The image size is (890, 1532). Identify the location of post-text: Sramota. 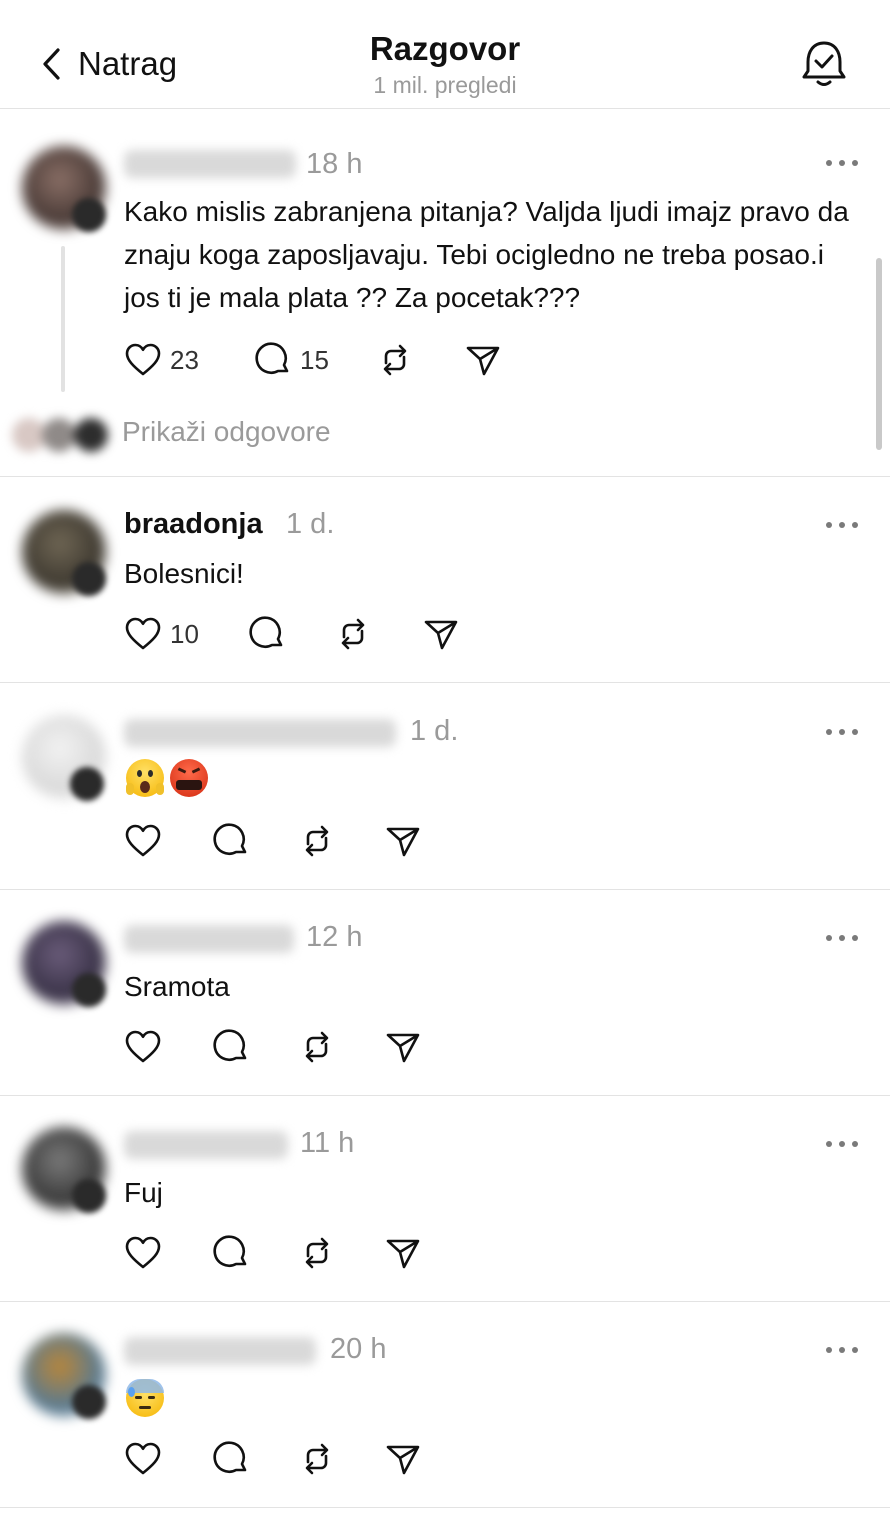
(177, 986).